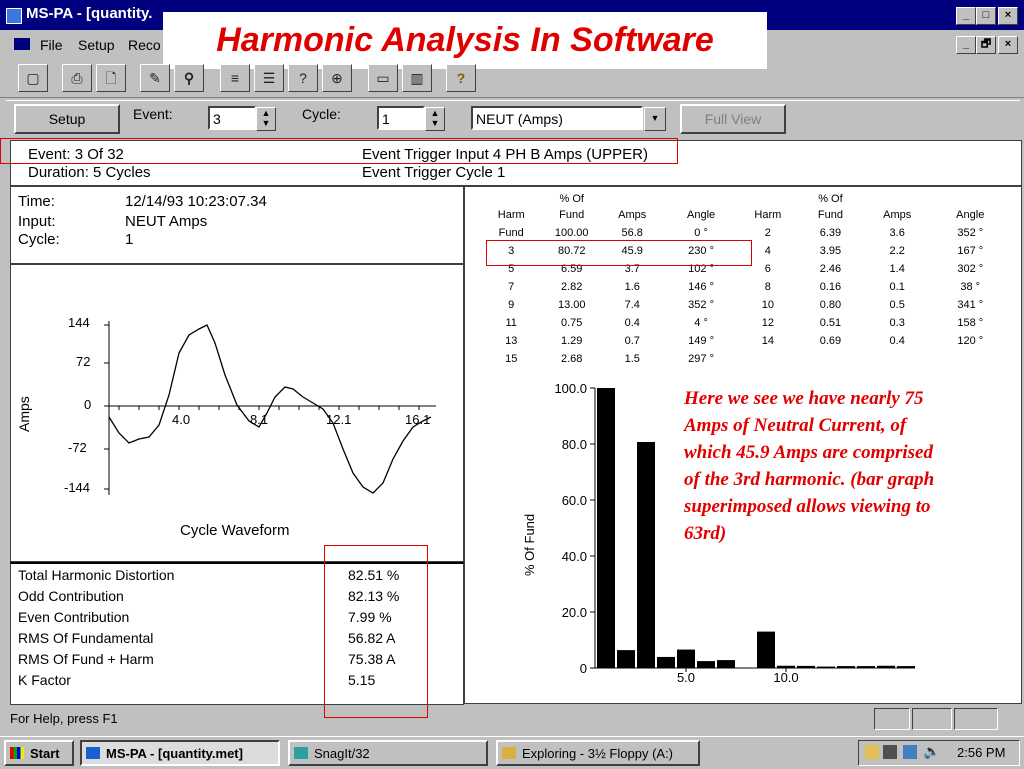 Image resolution: width=1024 pixels, height=769 pixels. Describe the element at coordinates (388, 753) in the screenshot. I see `task-snagit: SnagIt/32` at that location.